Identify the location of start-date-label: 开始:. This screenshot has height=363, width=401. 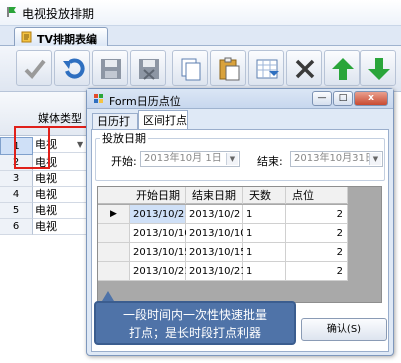
(124, 161).